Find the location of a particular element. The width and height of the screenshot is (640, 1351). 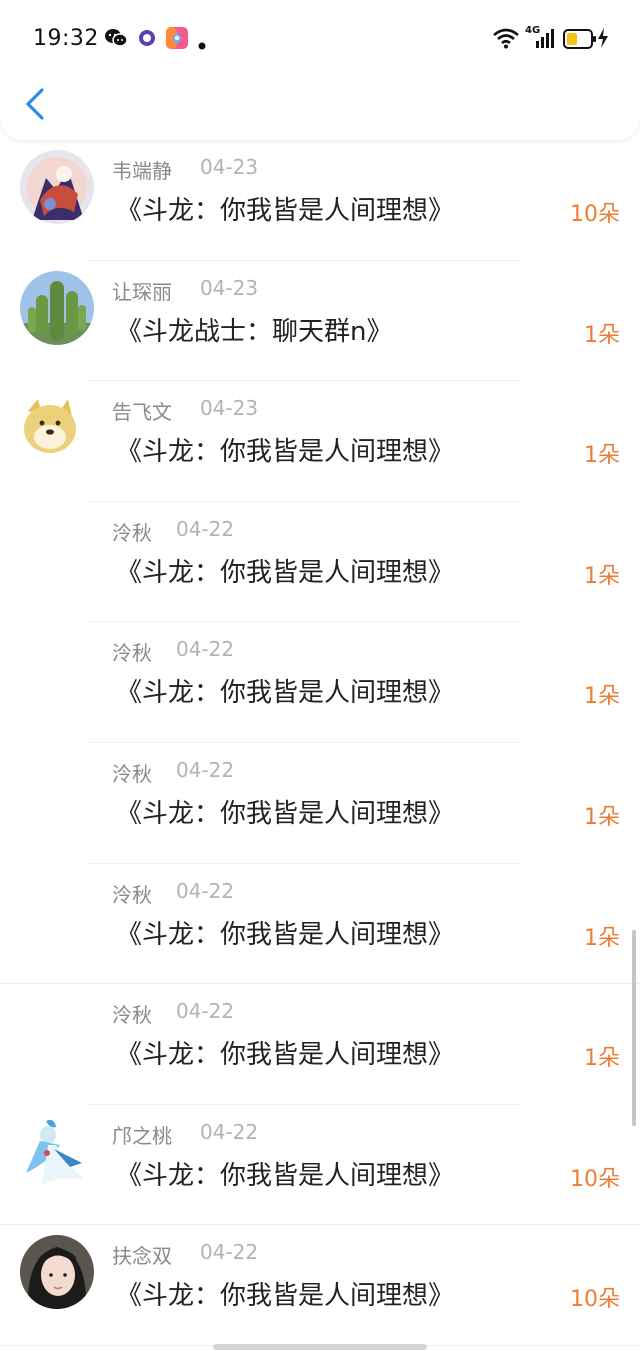

dot-icon is located at coordinates (202, 44).